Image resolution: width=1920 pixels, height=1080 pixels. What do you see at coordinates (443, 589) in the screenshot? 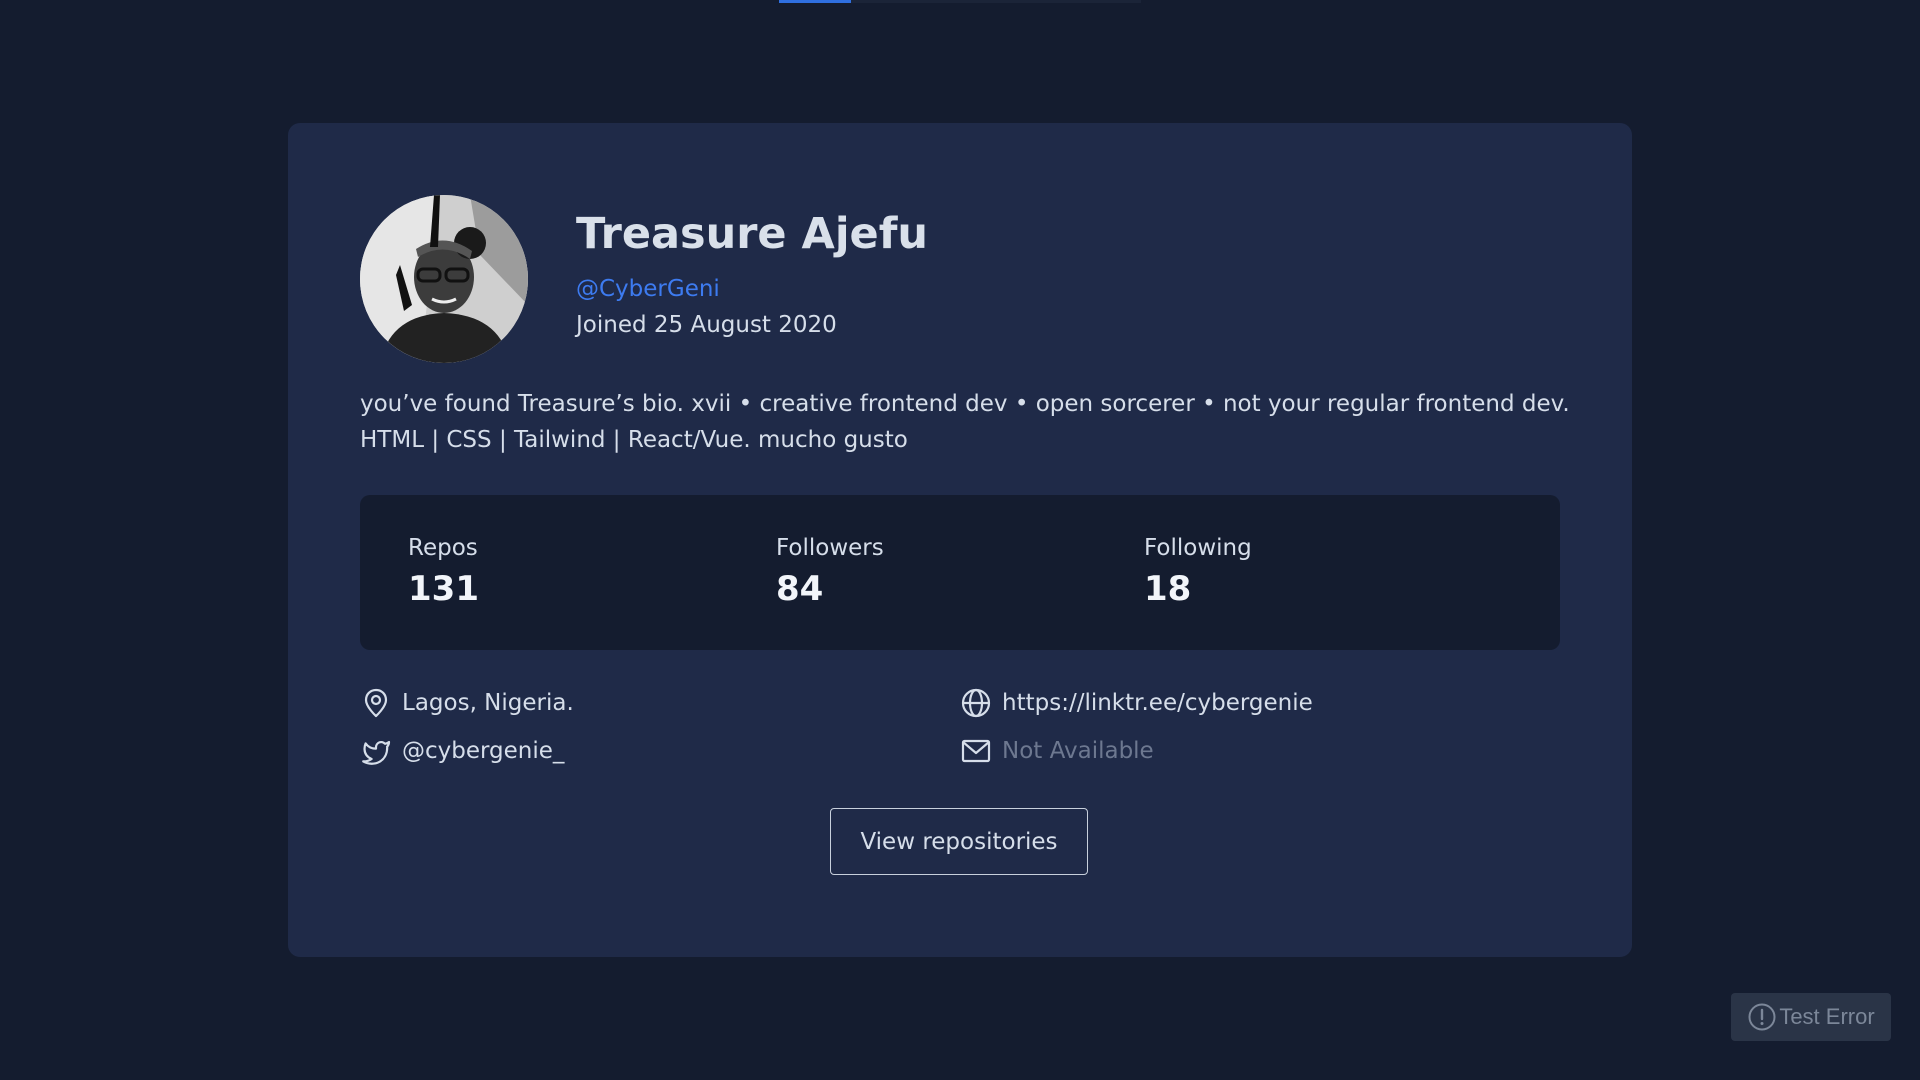
I see `stat-value: 131` at bounding box center [443, 589].